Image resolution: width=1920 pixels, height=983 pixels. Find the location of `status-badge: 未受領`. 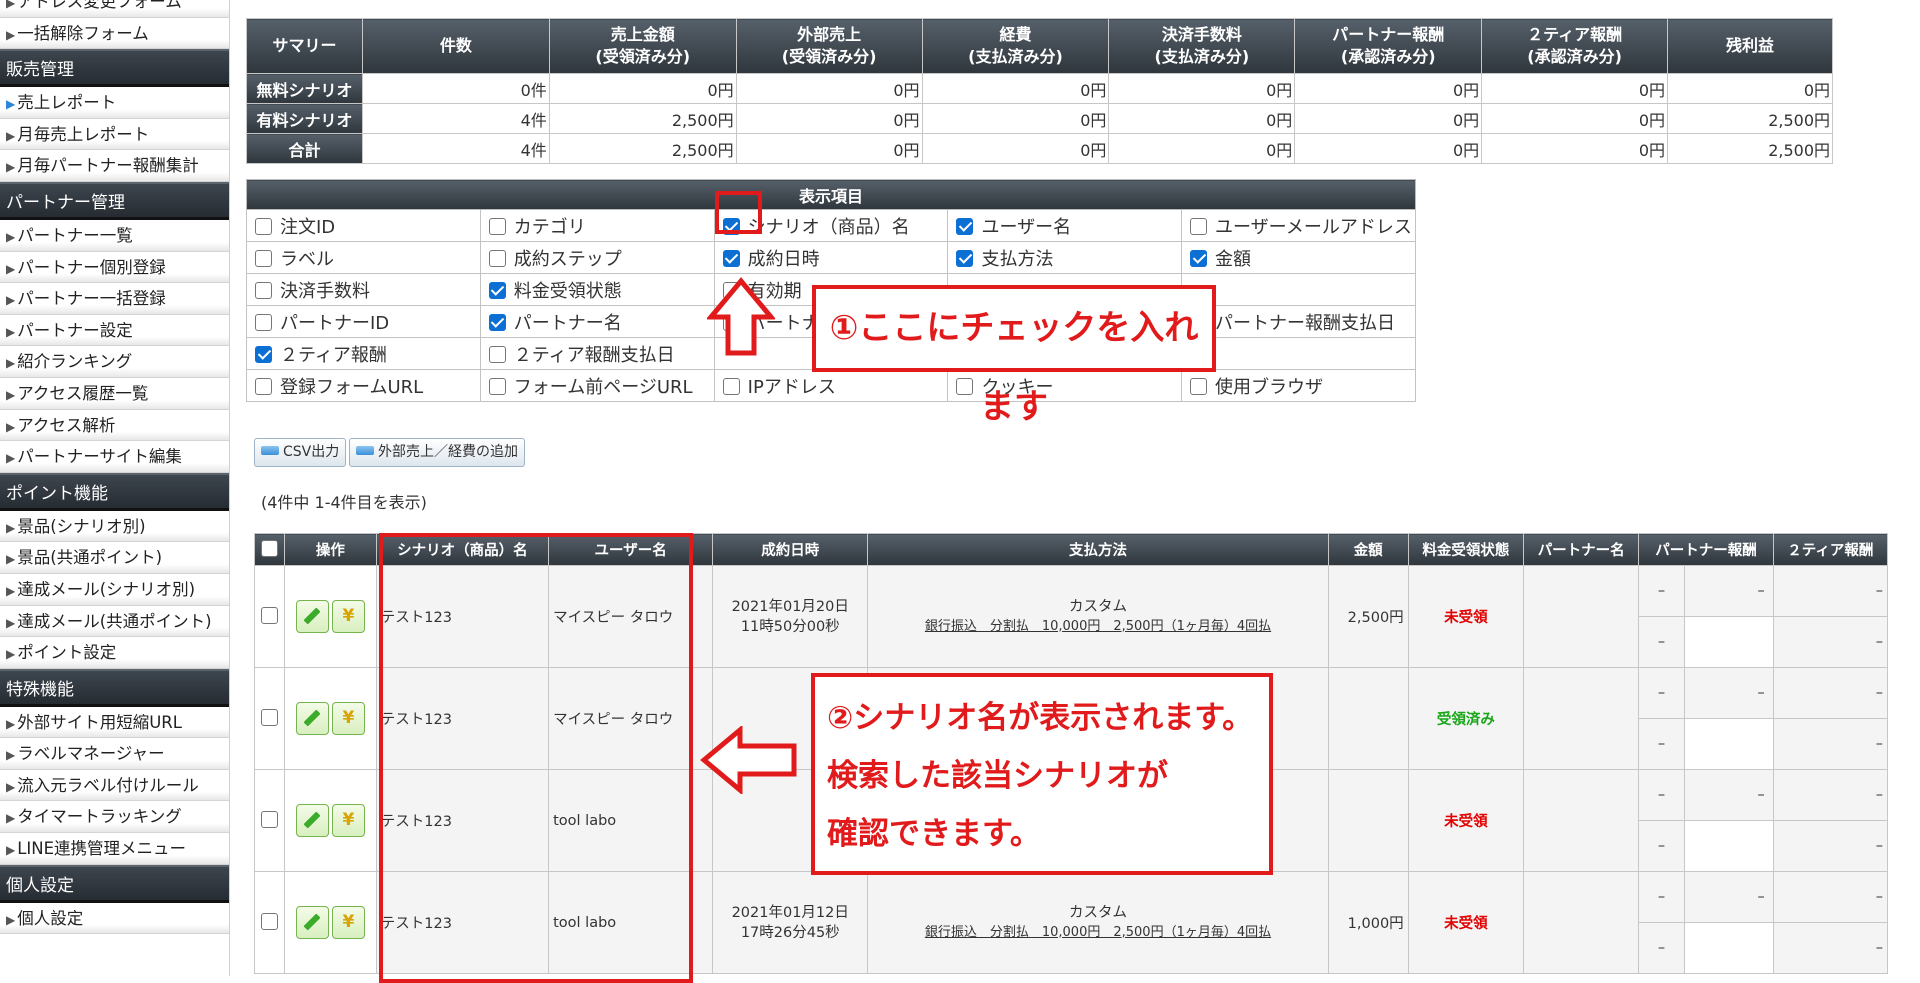

status-badge: 未受領 is located at coordinates (1466, 922).